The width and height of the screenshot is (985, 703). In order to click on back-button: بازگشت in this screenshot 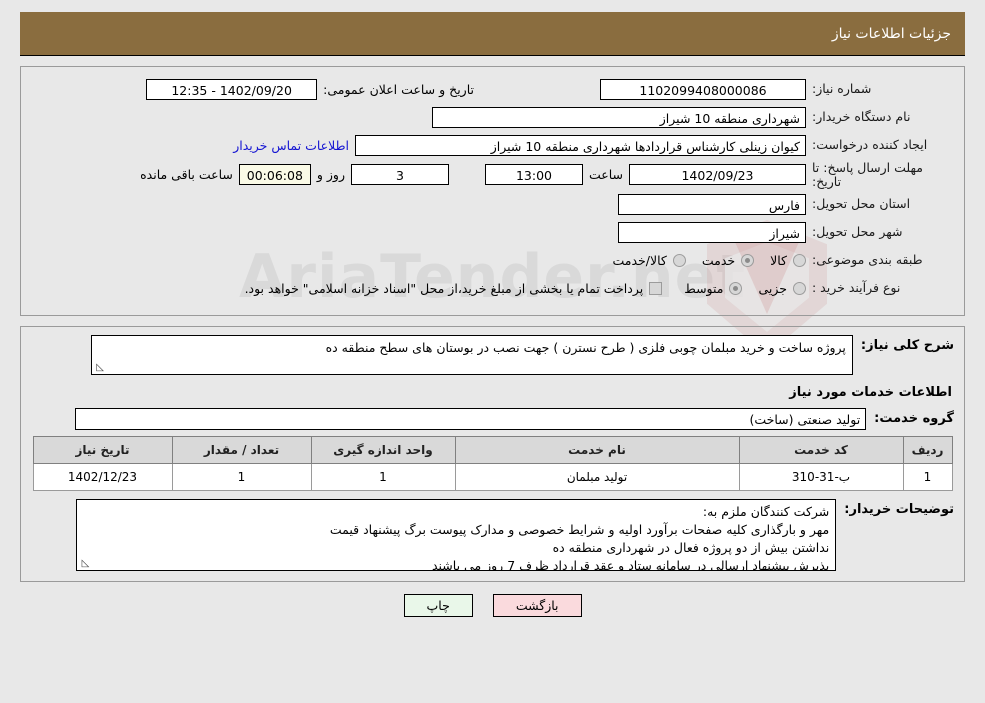, I will do `click(537, 605)`.